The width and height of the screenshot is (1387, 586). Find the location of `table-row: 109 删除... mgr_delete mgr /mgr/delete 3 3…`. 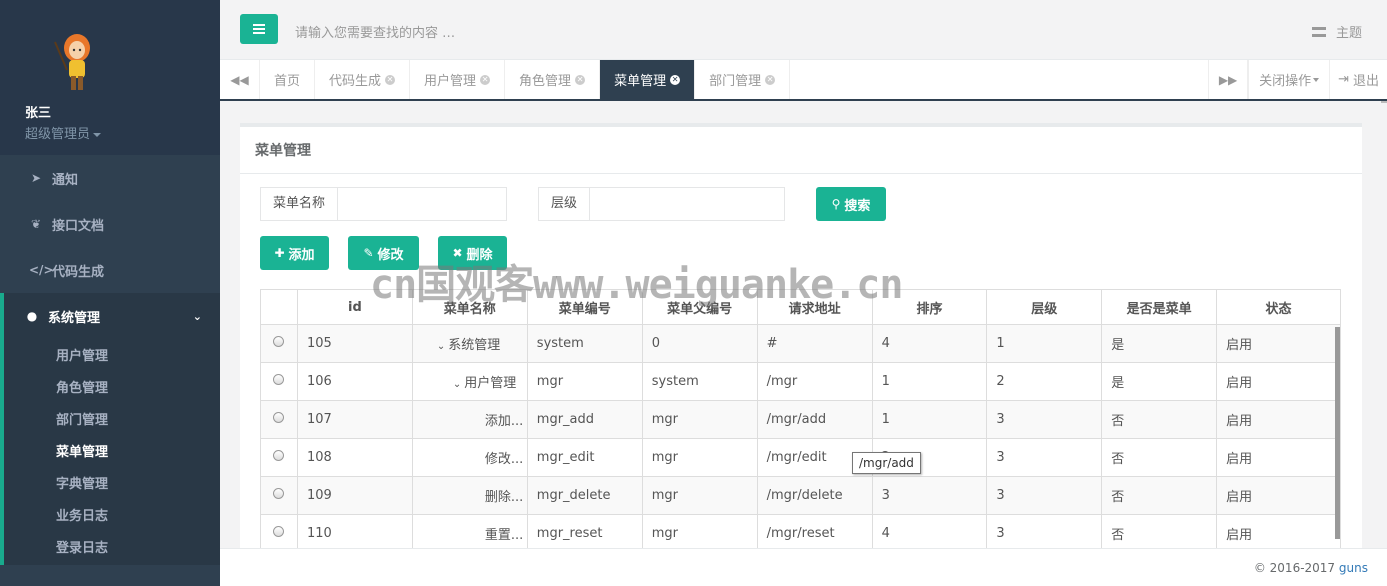

table-row: 109 删除... mgr_delete mgr /mgr/delete 3 3… is located at coordinates (800, 495).